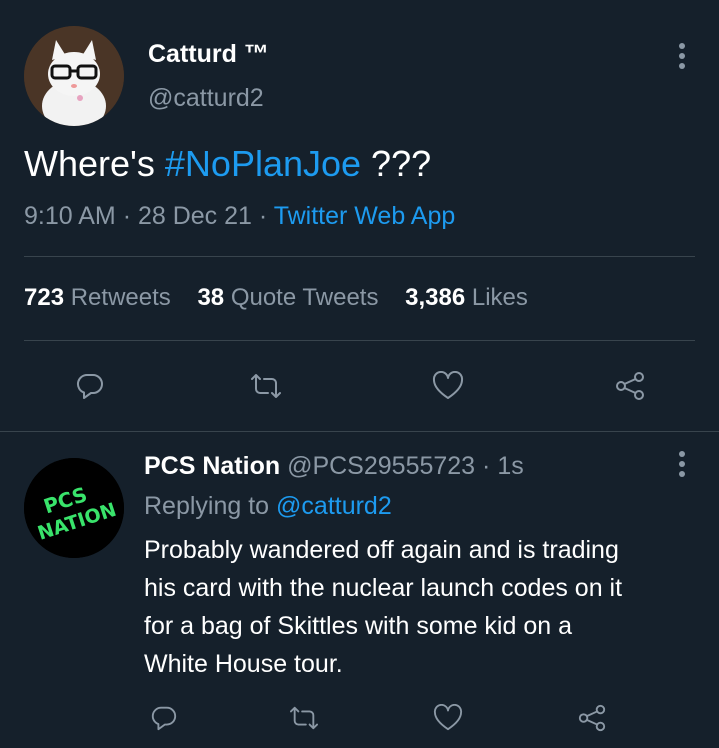  What do you see at coordinates (212, 466) in the screenshot?
I see `reply-author-name: PCS Nation` at bounding box center [212, 466].